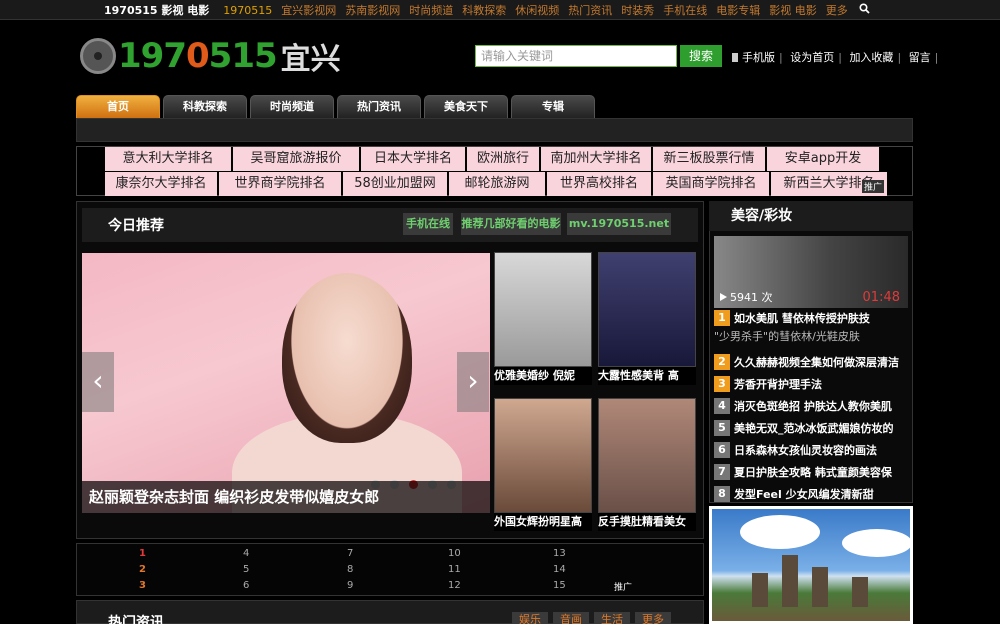 The image size is (1000, 624). I want to click on keyword-link: 58创业加盟网, so click(395, 184).